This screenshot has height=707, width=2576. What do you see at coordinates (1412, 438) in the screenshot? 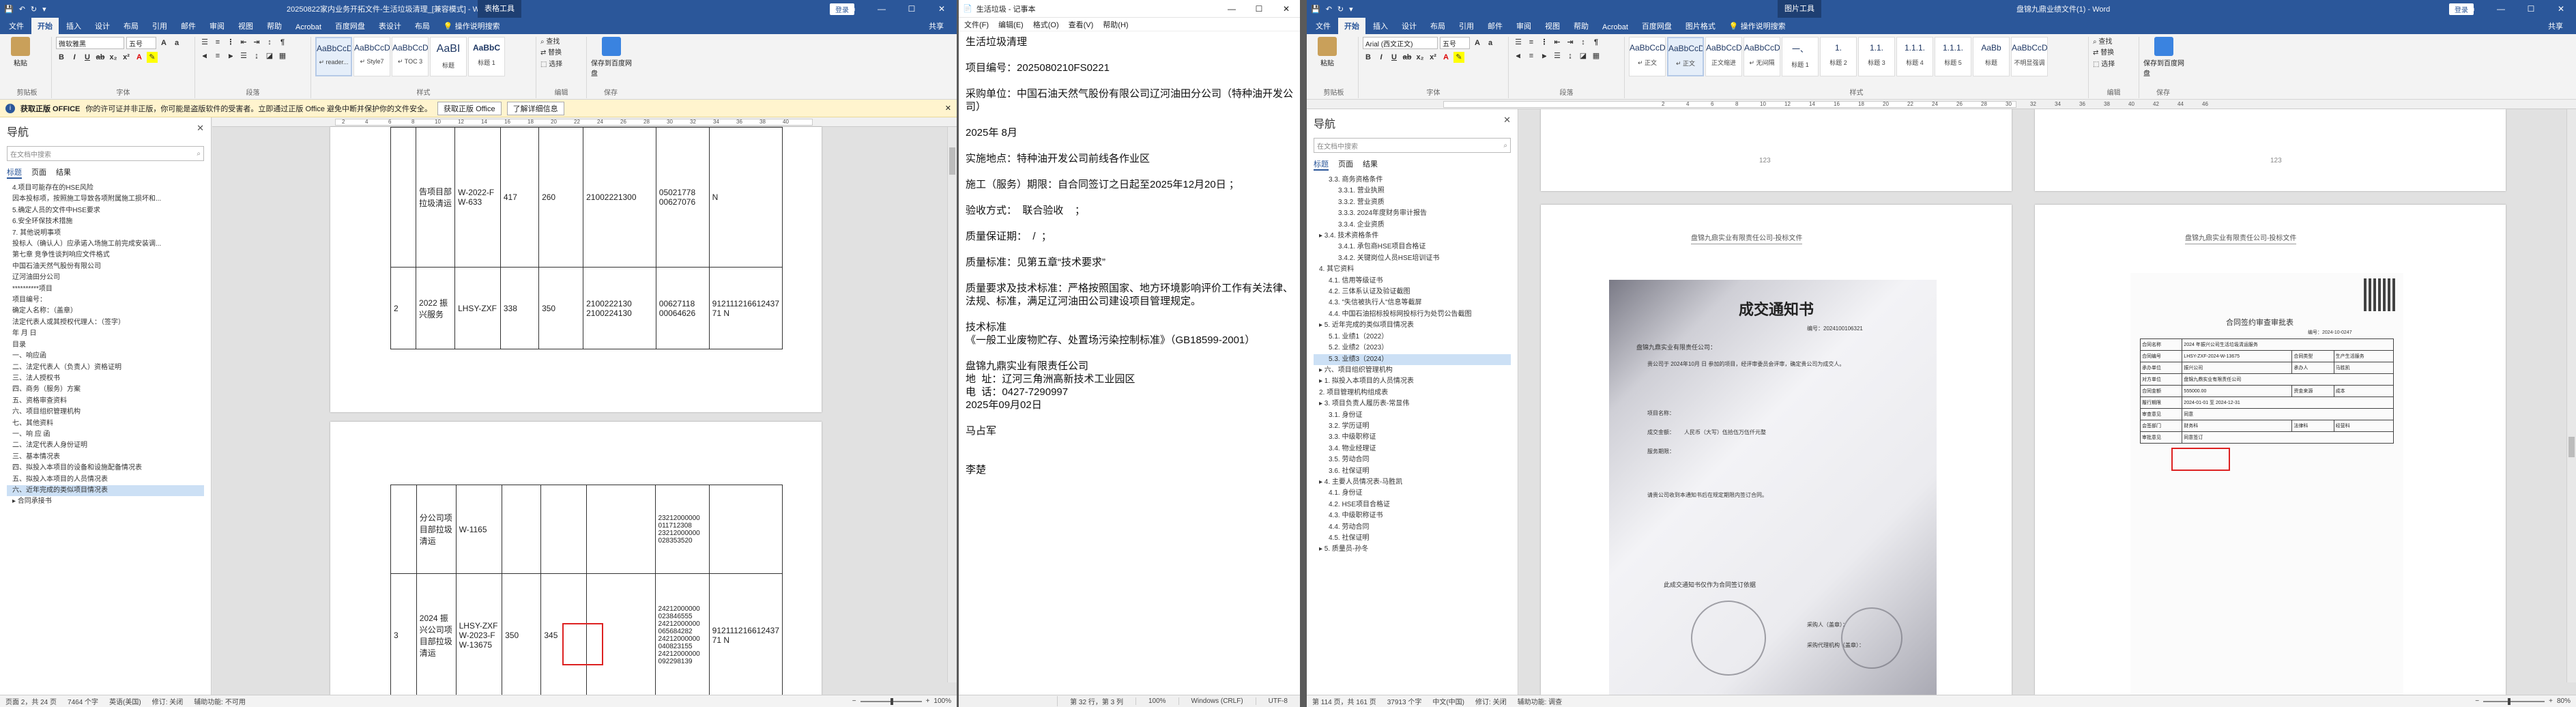
I see `nav-heading-item: 3.3. 中级职称证` at bounding box center [1412, 438].